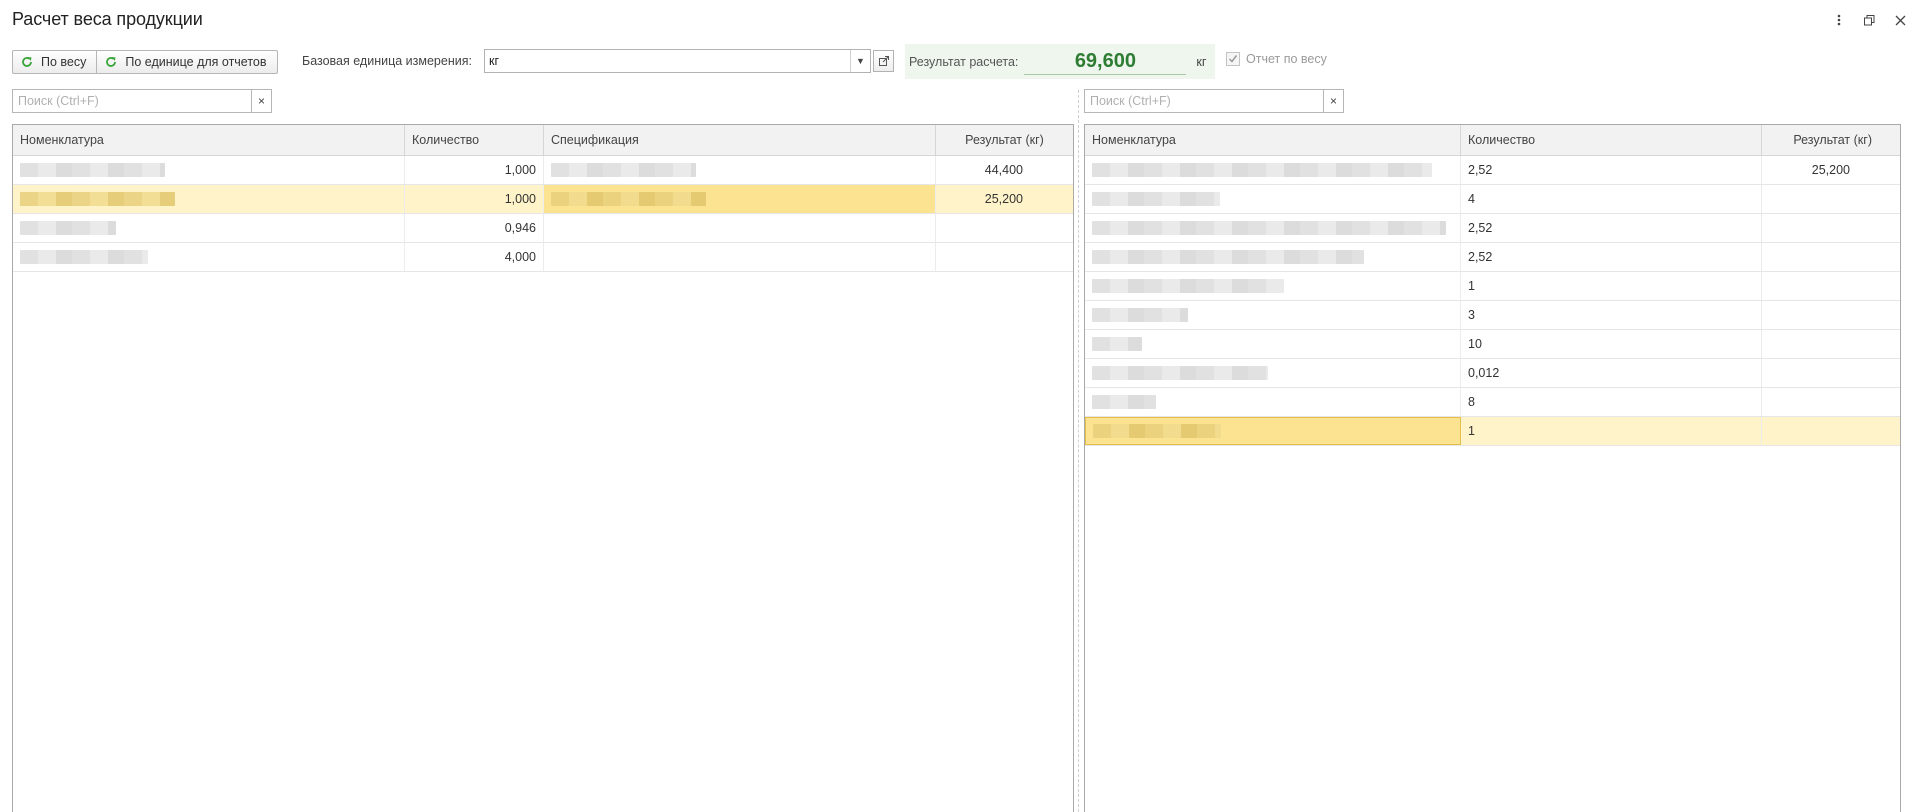  I want to click on left-search: ×, so click(142, 101).